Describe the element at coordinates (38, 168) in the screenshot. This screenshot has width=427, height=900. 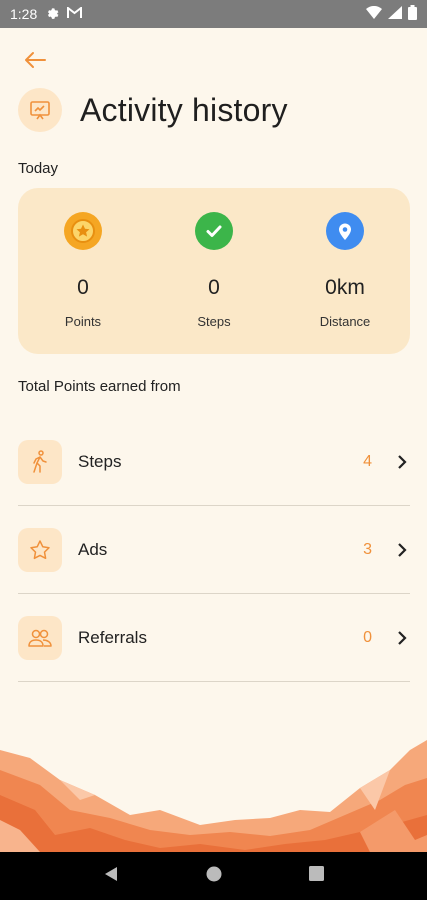
I see `today-label: Today` at that location.